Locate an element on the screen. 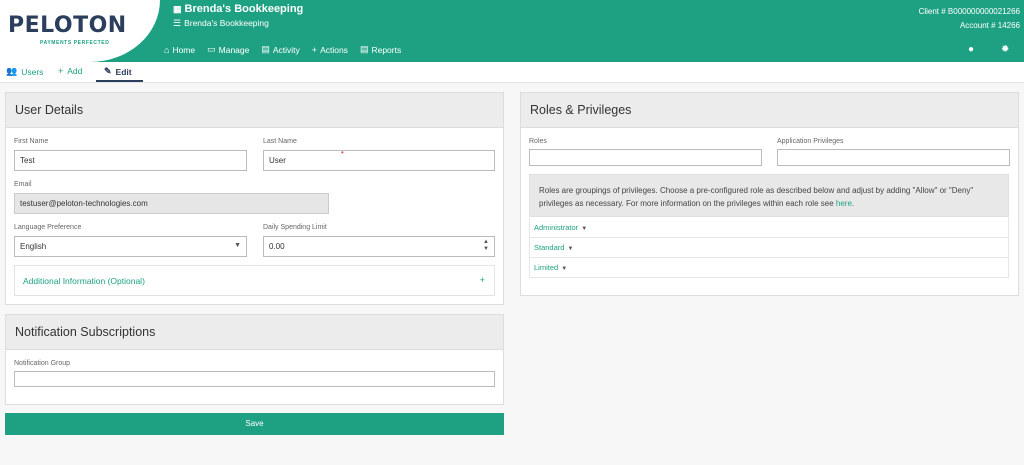 The height and width of the screenshot is (465, 1024). email-label: Email is located at coordinates (23, 184).